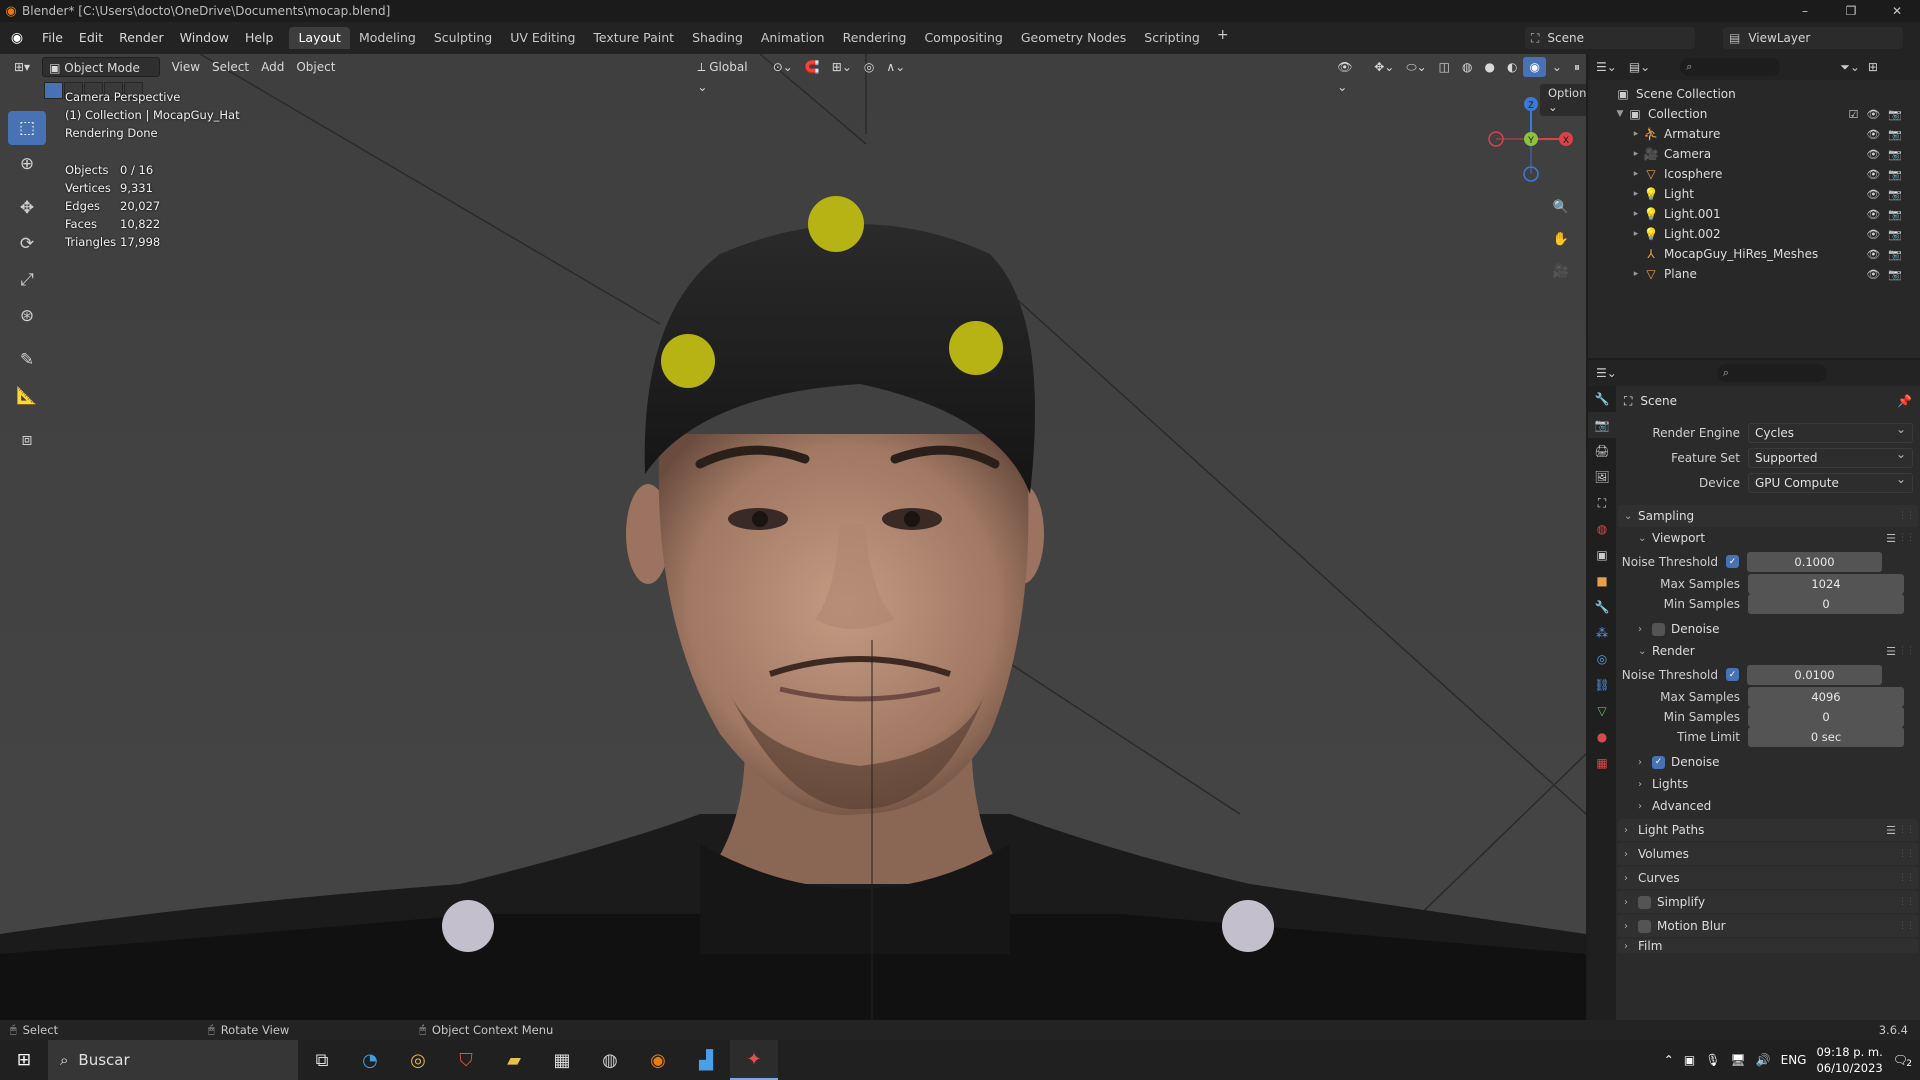 The image size is (1920, 1080). Describe the element at coordinates (1557, 67) in the screenshot. I see `shading-options-icon: ⌄` at that location.